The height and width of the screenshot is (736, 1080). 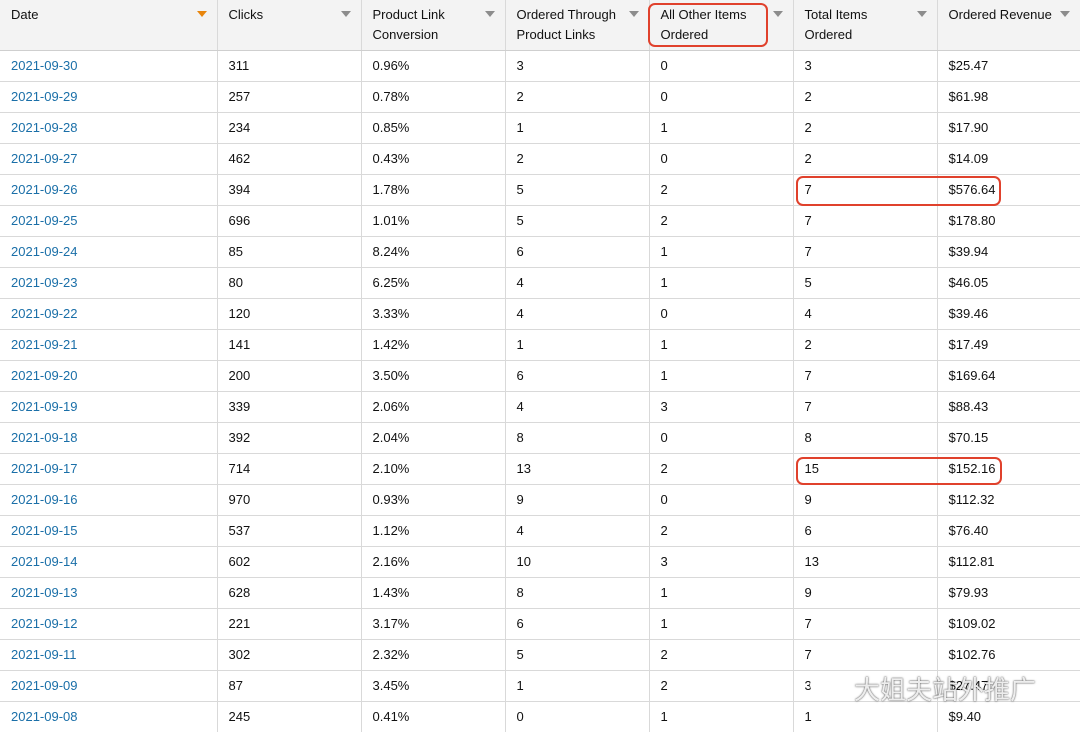 I want to click on column-header-ordered-revenue: Ordered Revenue, so click(x=1008, y=25).